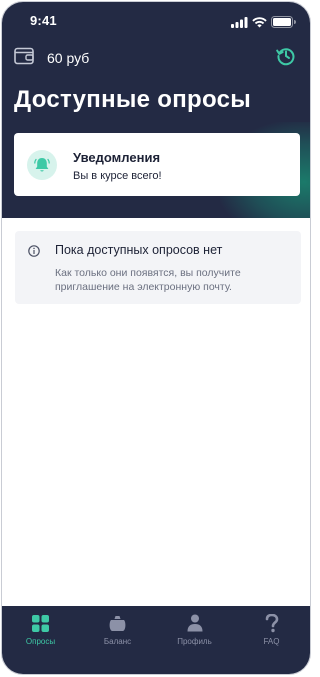  What do you see at coordinates (43, 20) in the screenshot?
I see `status-time: 9:41` at bounding box center [43, 20].